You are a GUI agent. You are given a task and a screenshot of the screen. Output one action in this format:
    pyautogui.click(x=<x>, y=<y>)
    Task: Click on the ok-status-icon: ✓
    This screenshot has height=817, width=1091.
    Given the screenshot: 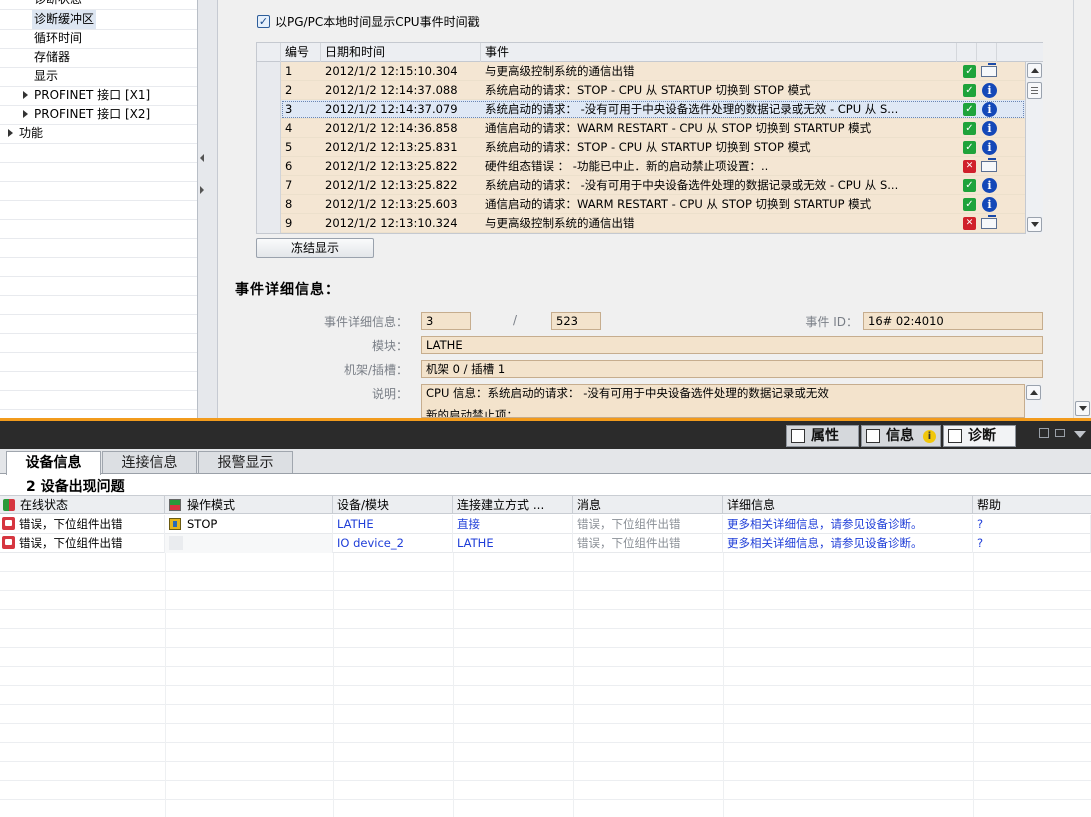 What is the action you would take?
    pyautogui.click(x=969, y=128)
    